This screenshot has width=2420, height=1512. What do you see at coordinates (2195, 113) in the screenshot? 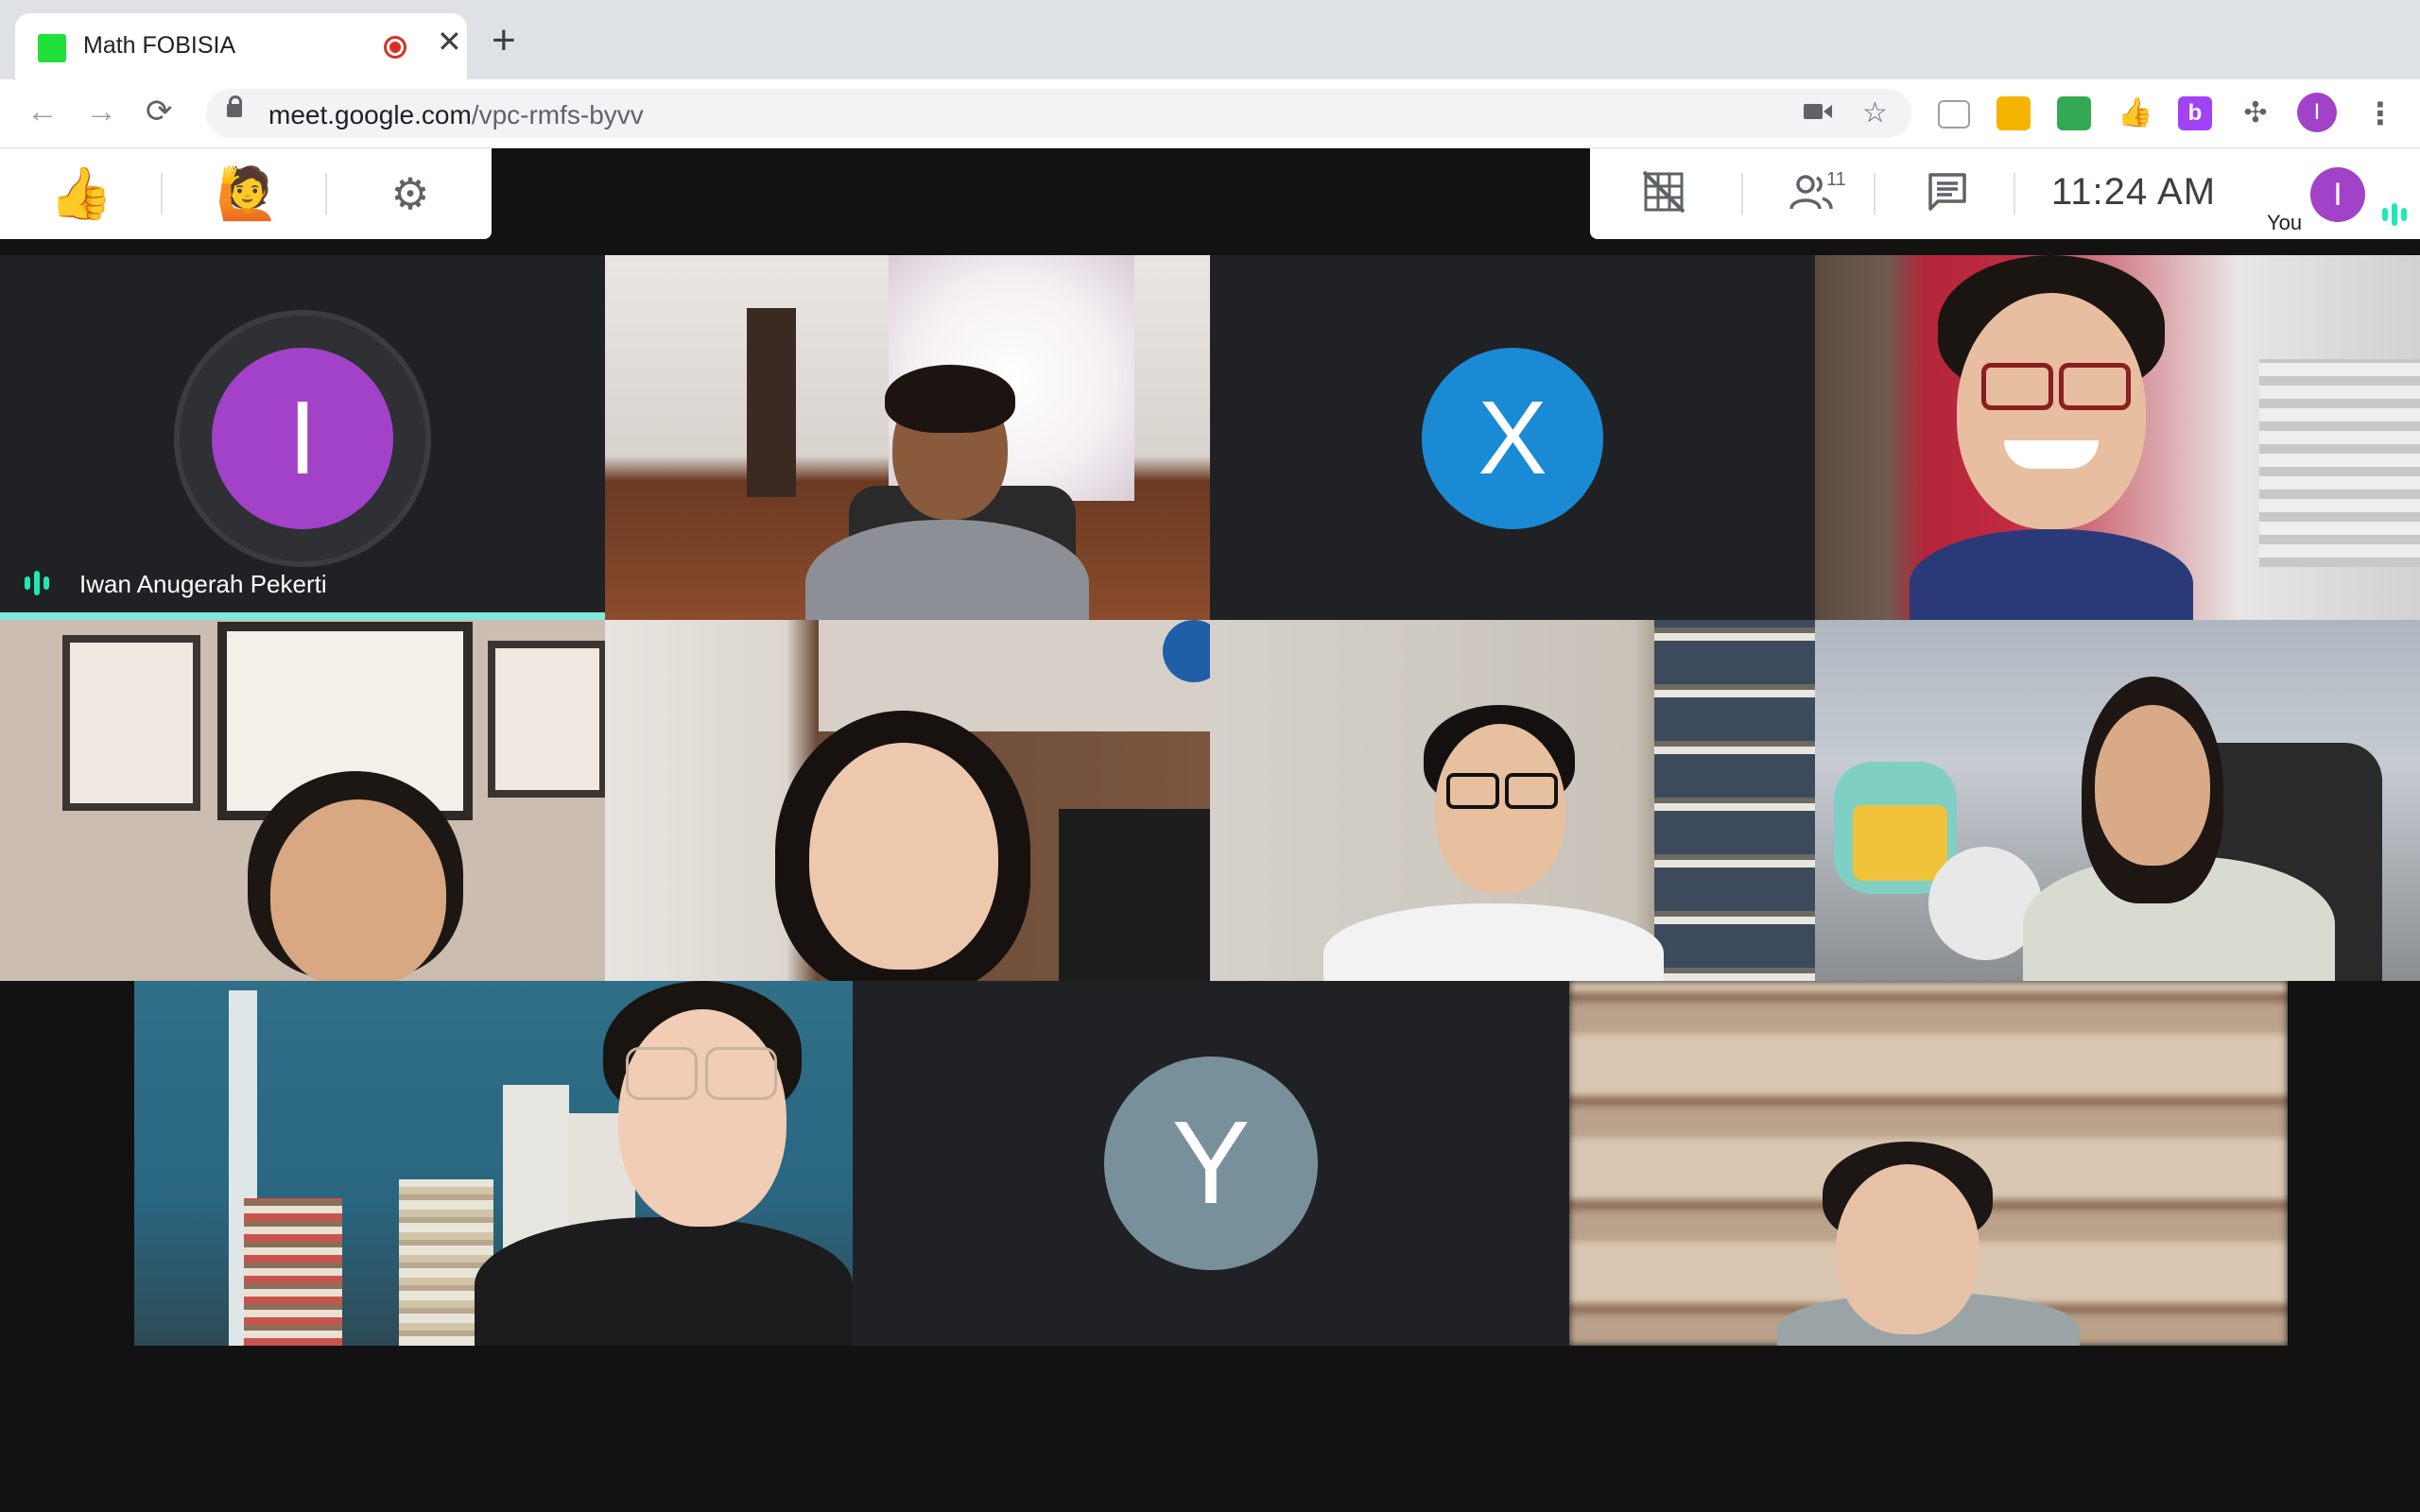
I see `b-extension-icon: b` at bounding box center [2195, 113].